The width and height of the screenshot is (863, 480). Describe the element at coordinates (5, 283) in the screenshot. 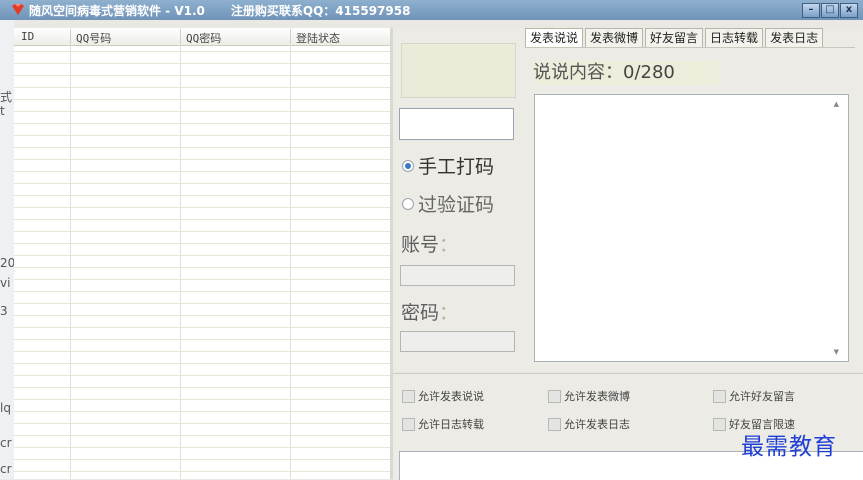

I see `edge-text: vi` at that location.